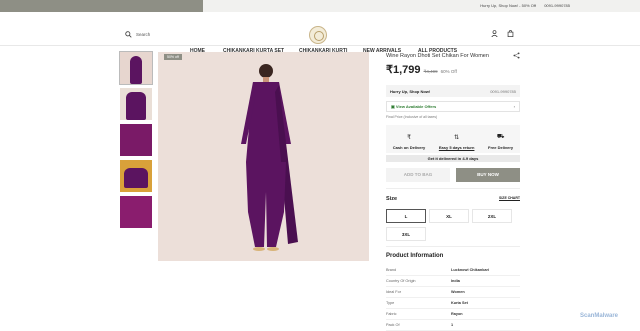 The image size is (640, 331). Describe the element at coordinates (403, 70) in the screenshot. I see `sale-price: ₹1,799` at that location.